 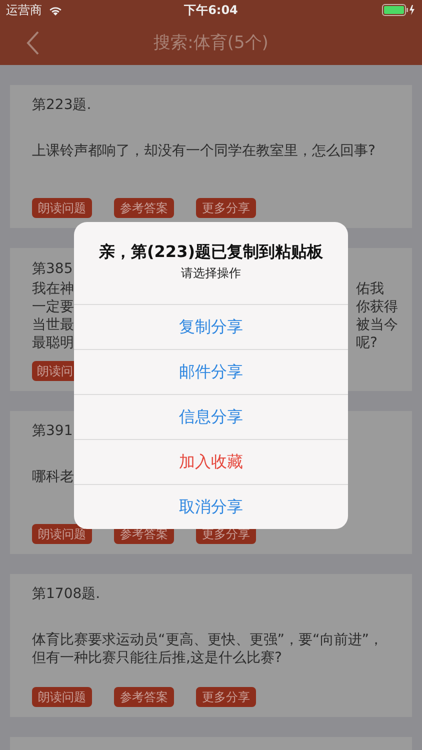 I want to click on wifi-icon, so click(x=55, y=10).